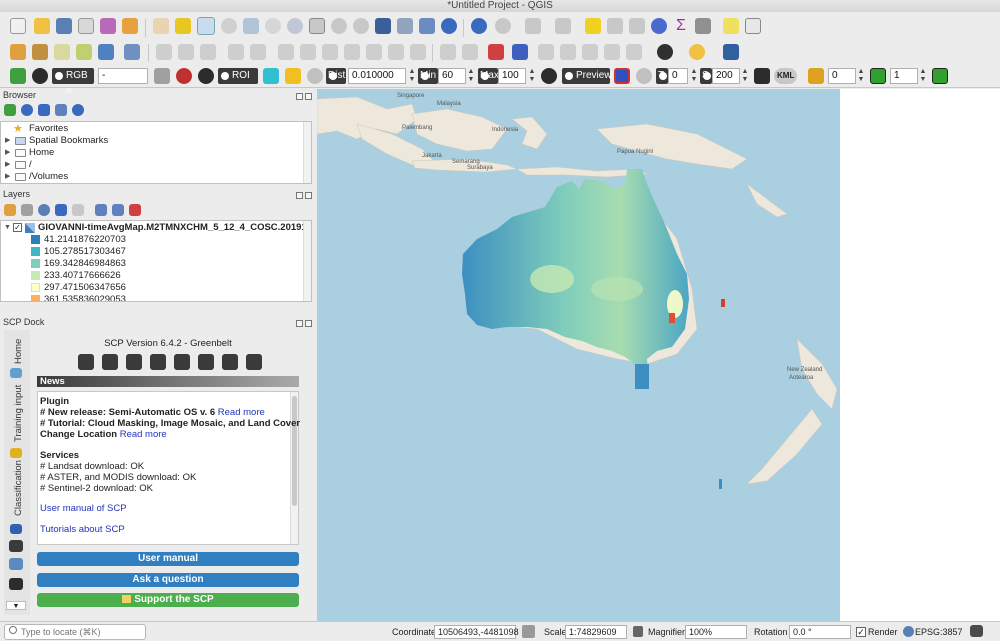 This screenshot has height=641, width=1000. What do you see at coordinates (158, 362) in the screenshot?
I see `preprocessing-icon` at bounding box center [158, 362].